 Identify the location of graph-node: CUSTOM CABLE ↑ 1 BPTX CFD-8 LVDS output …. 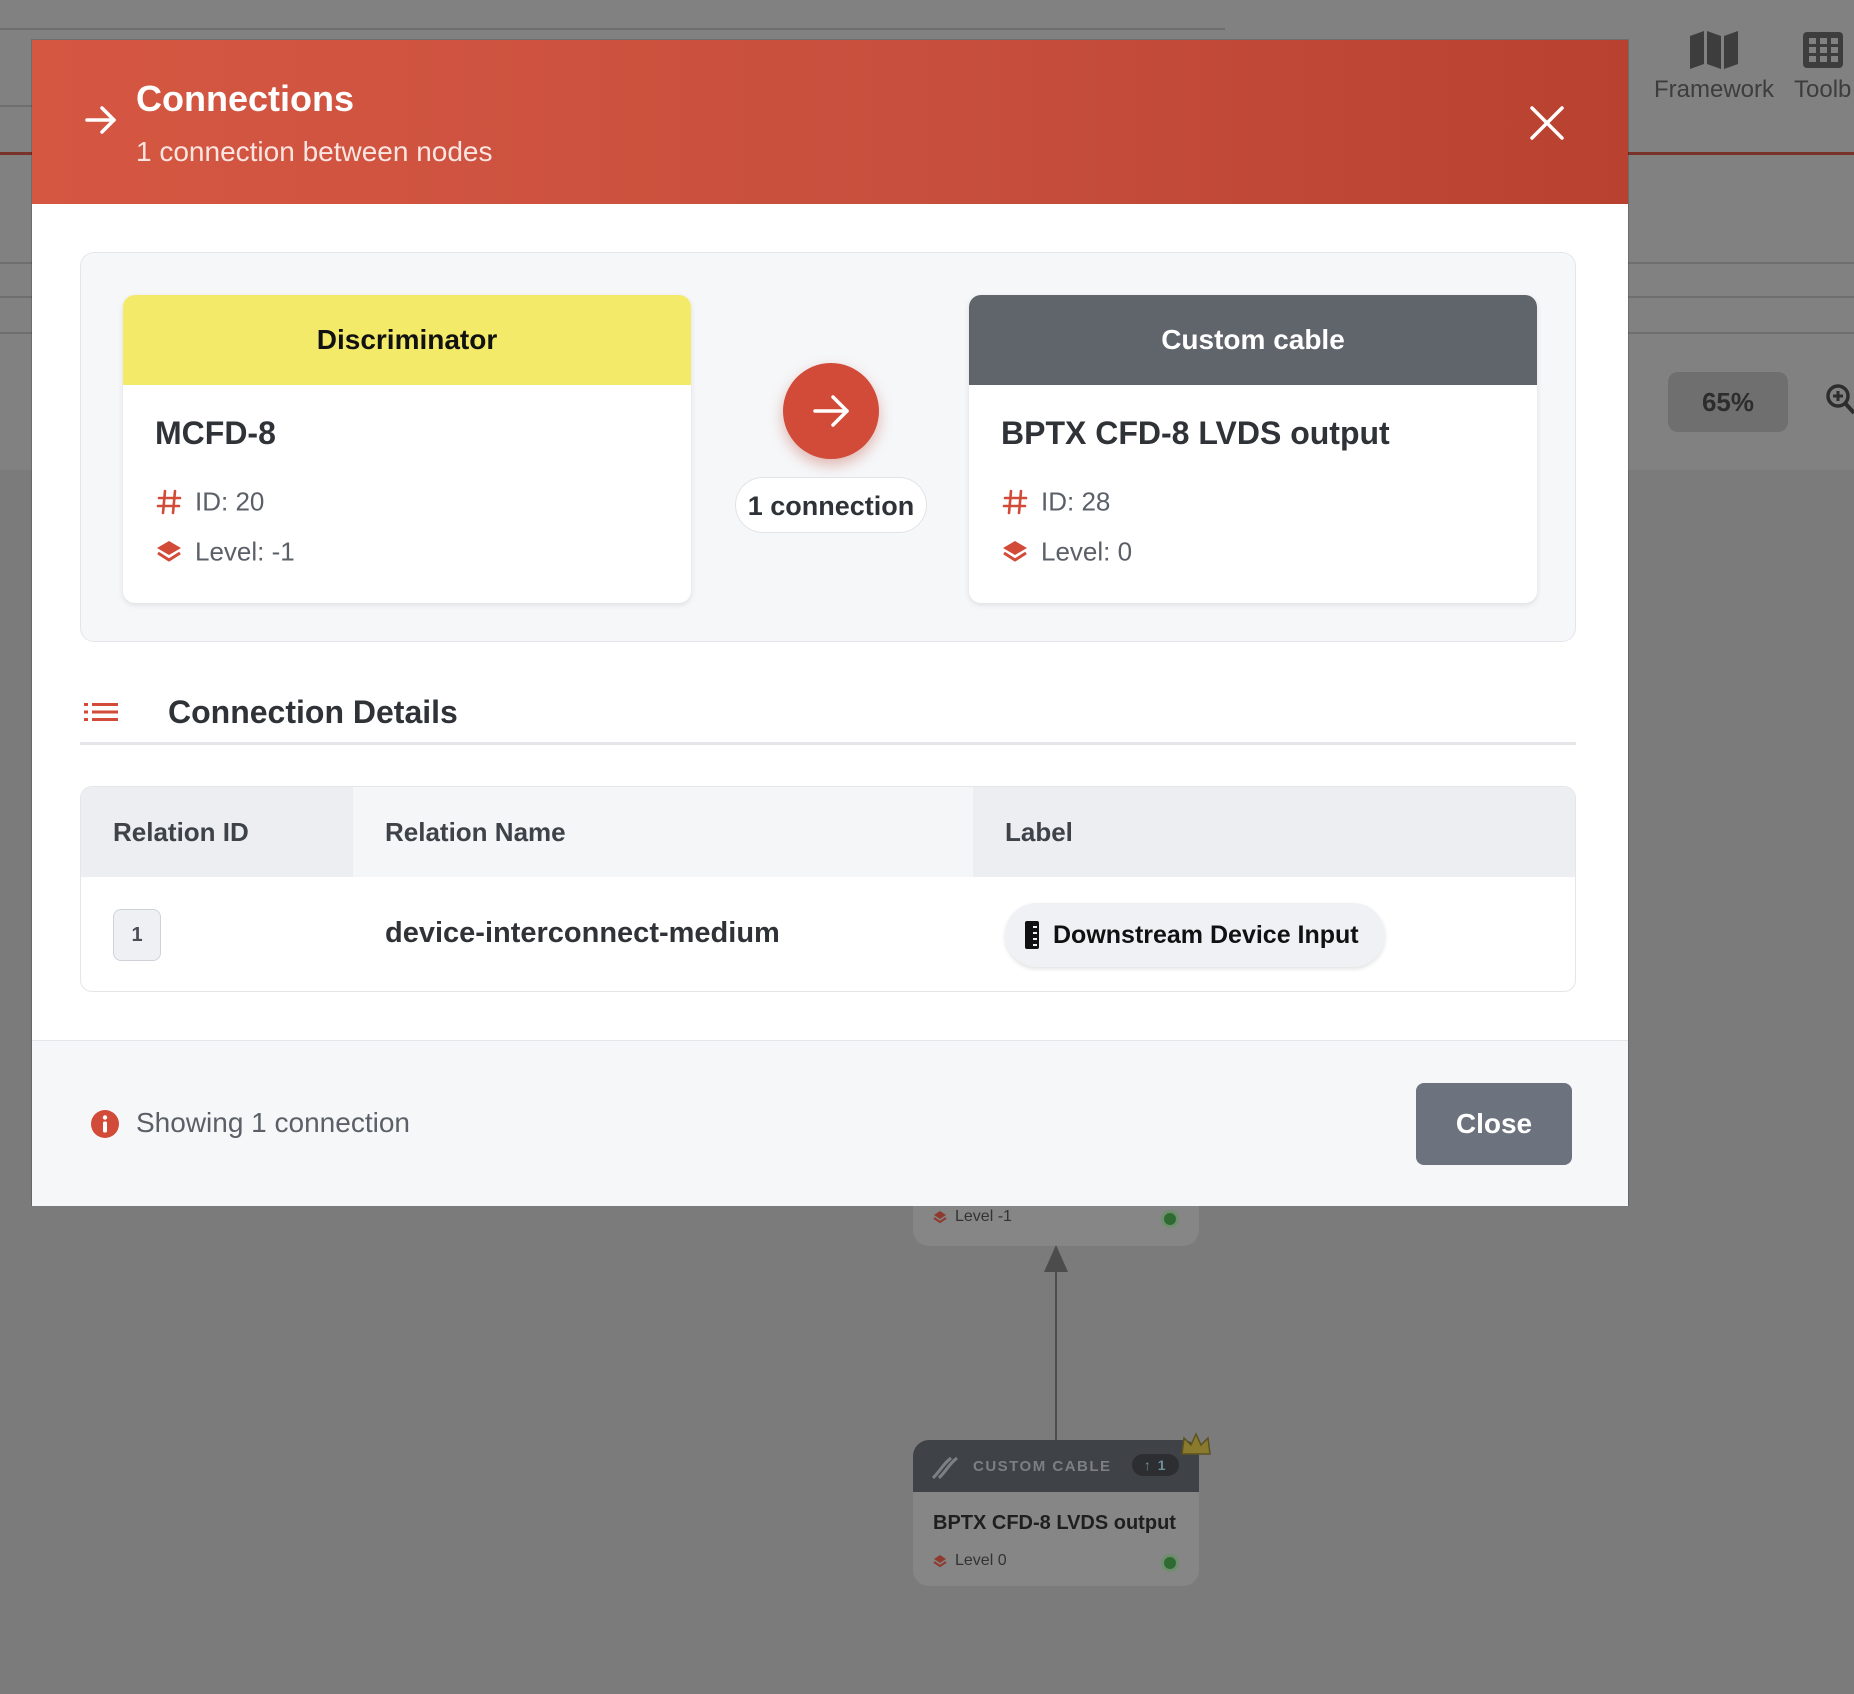
(1056, 1513).